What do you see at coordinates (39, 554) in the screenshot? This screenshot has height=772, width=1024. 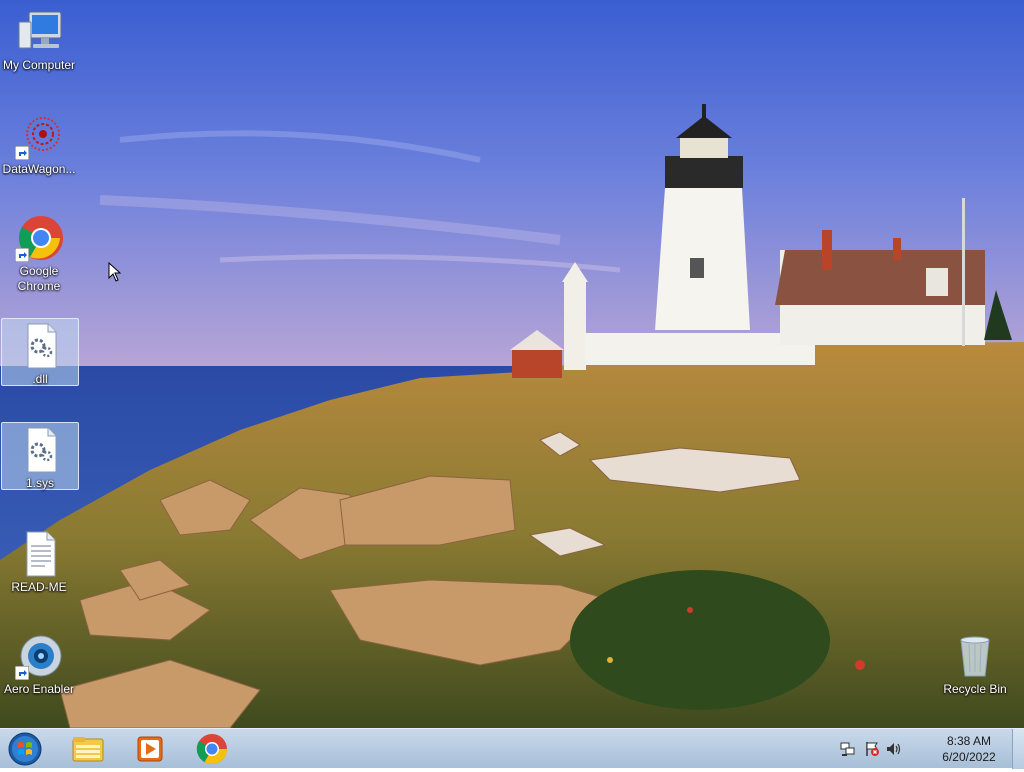 I see `text-document-icon` at bounding box center [39, 554].